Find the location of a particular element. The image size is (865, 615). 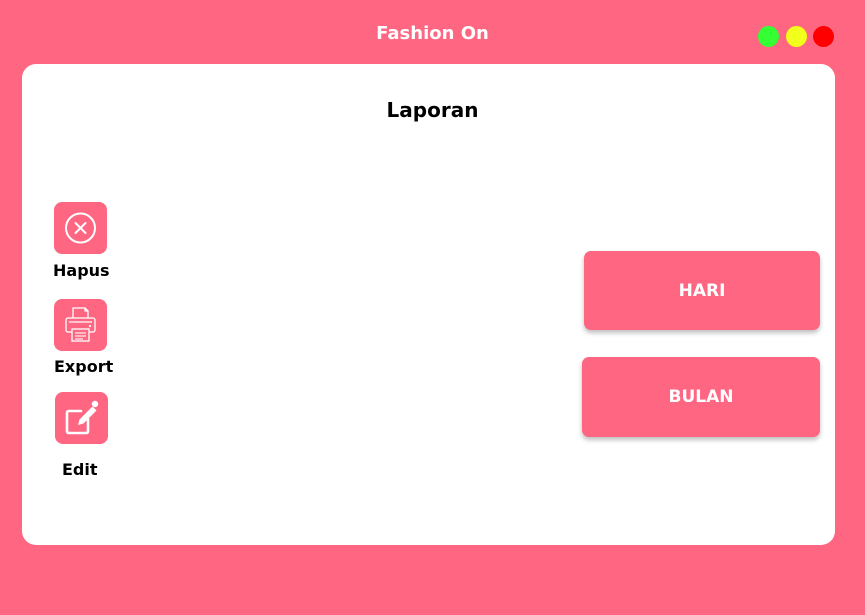

maximize-button is located at coordinates (768, 36).